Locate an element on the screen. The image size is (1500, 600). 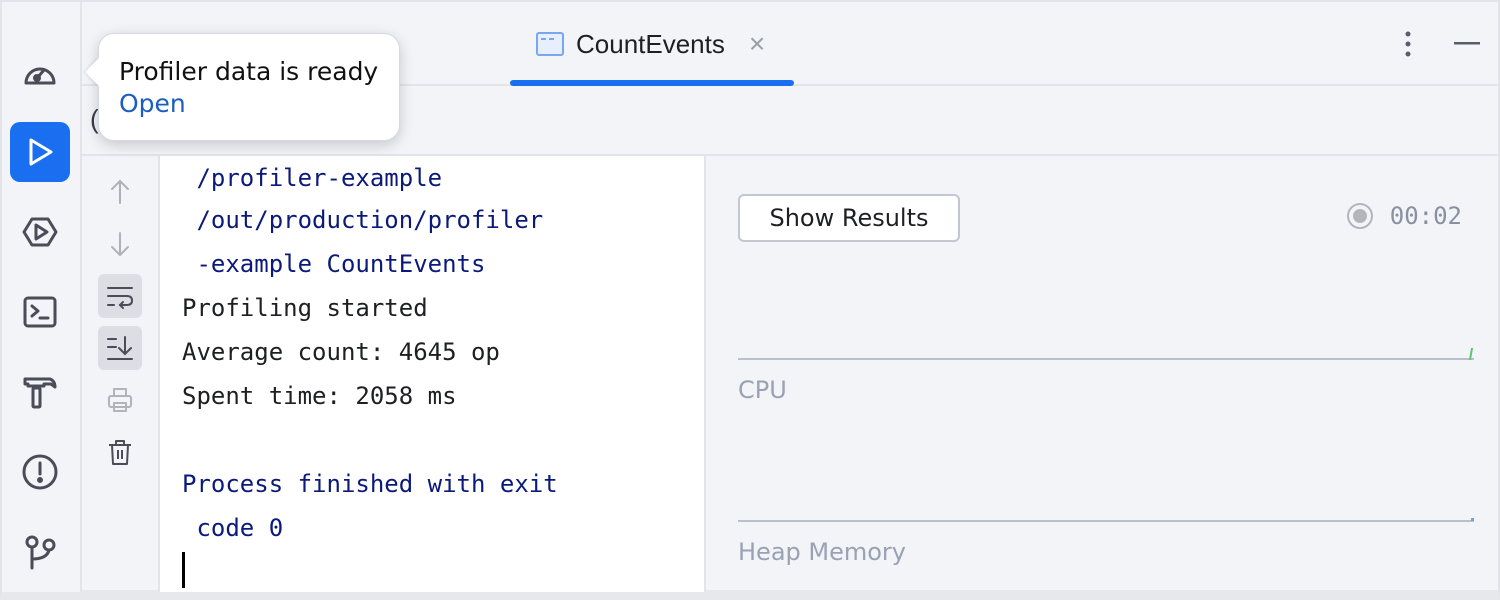
arrow-up-icon is located at coordinates (120, 191).